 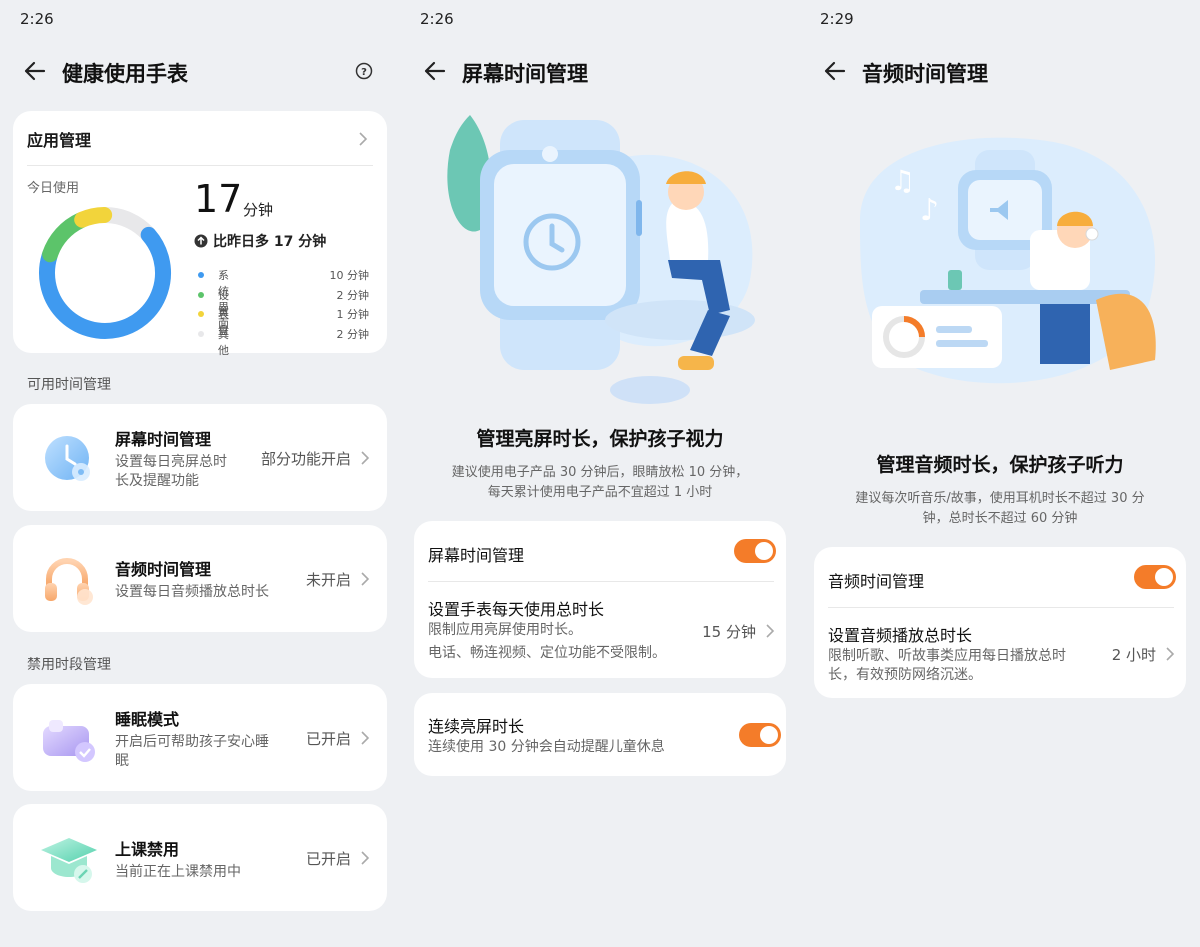 What do you see at coordinates (59, 139) in the screenshot?
I see `app-management-title: 应用管理` at bounding box center [59, 139].